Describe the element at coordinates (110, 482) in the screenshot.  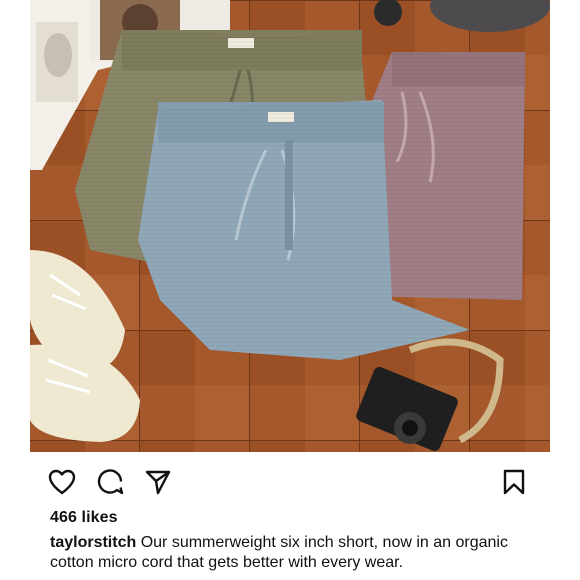
I see `speech-bubble-icon` at that location.